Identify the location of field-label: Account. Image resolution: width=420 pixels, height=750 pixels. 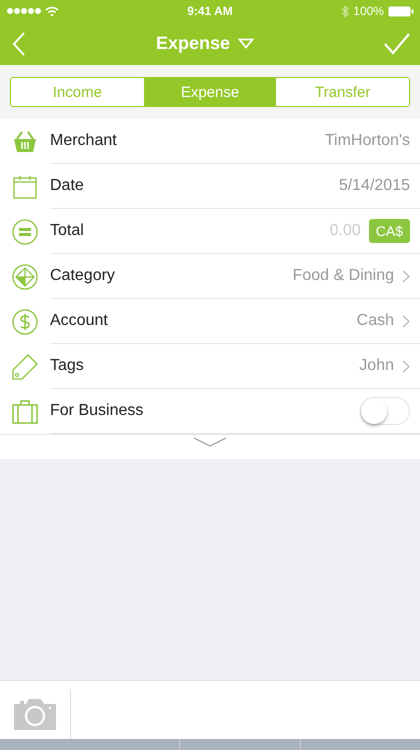
(79, 321).